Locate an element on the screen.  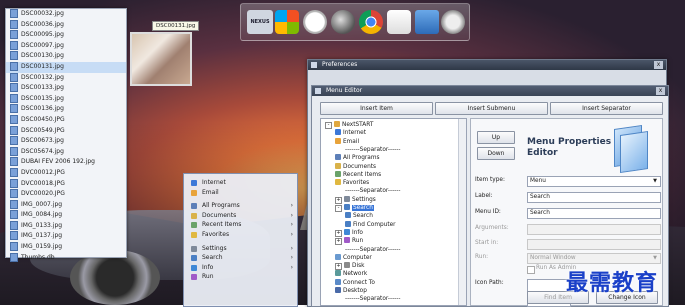
file-list-item: DSC00136.jpg is located at coordinates (66, 109).